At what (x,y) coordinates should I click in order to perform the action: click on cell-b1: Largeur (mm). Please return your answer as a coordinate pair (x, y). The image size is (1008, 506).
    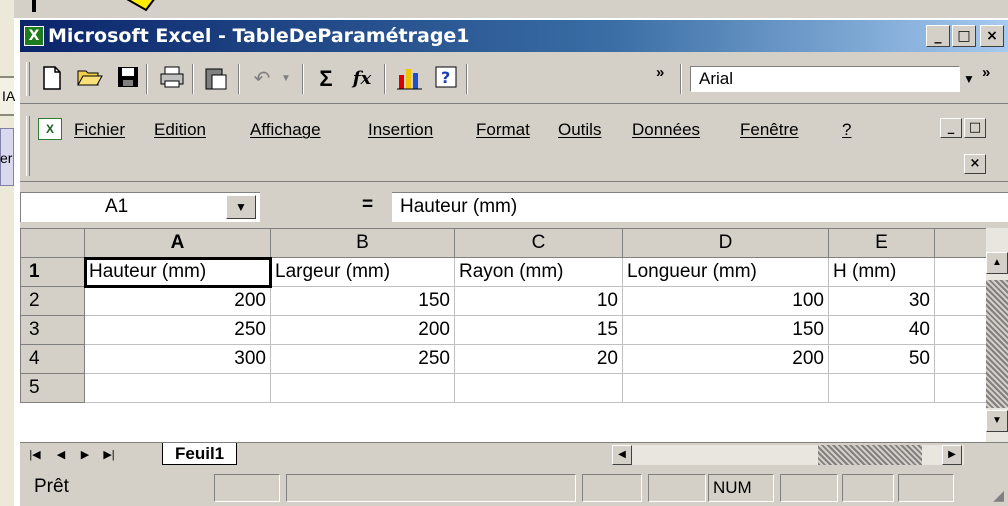
    Looking at the image, I should click on (362, 272).